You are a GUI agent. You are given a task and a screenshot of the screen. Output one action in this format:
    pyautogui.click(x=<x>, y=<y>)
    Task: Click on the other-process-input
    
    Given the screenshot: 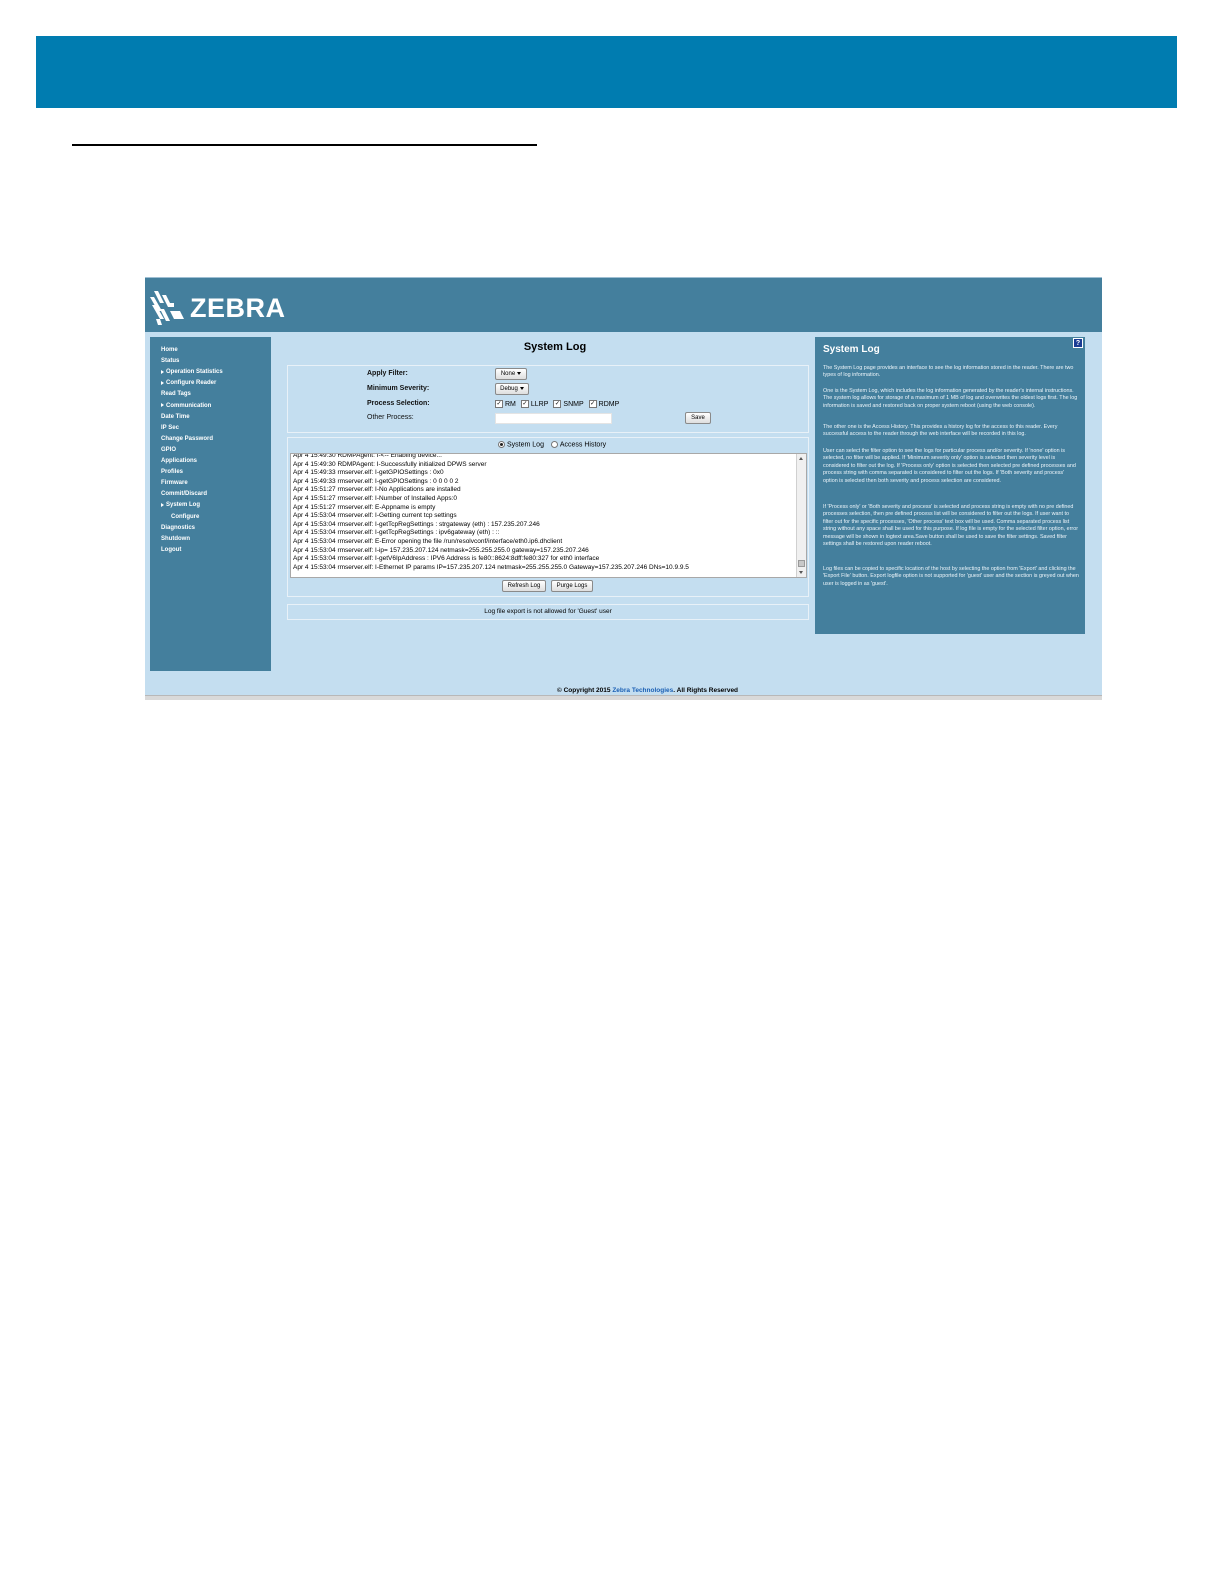 What is the action you would take?
    pyautogui.click(x=553, y=418)
    